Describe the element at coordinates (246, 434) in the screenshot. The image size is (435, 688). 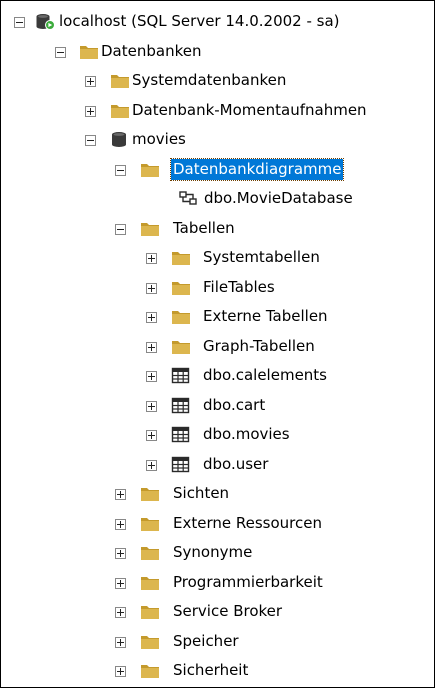
I see `tree-node-label: dbo.movies` at that location.